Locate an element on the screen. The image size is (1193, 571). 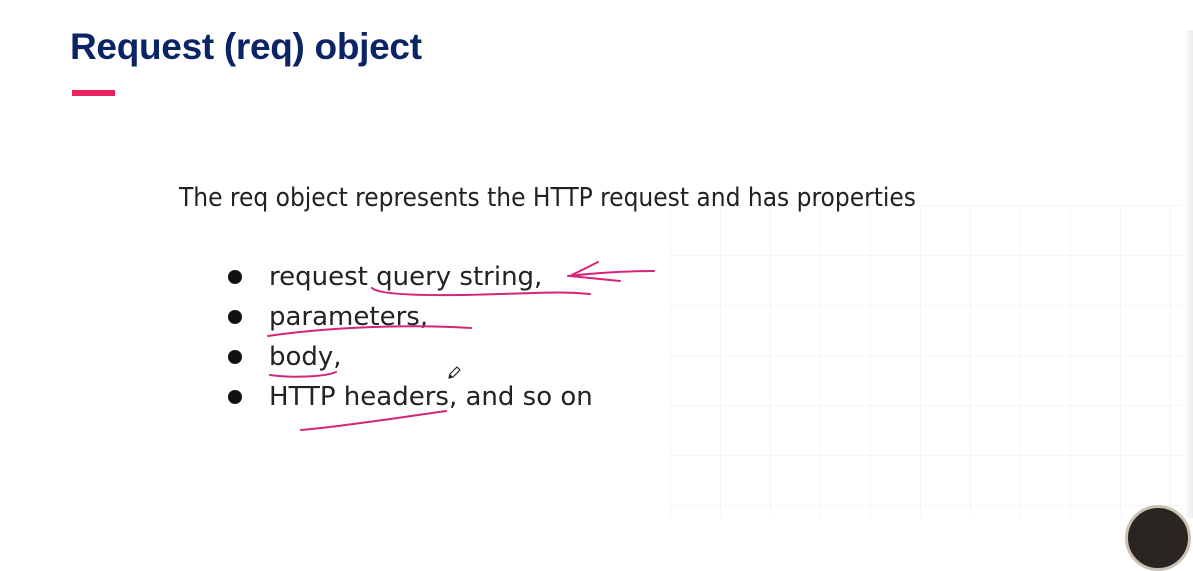
slide-title: Request (req) object is located at coordinates (246, 46).